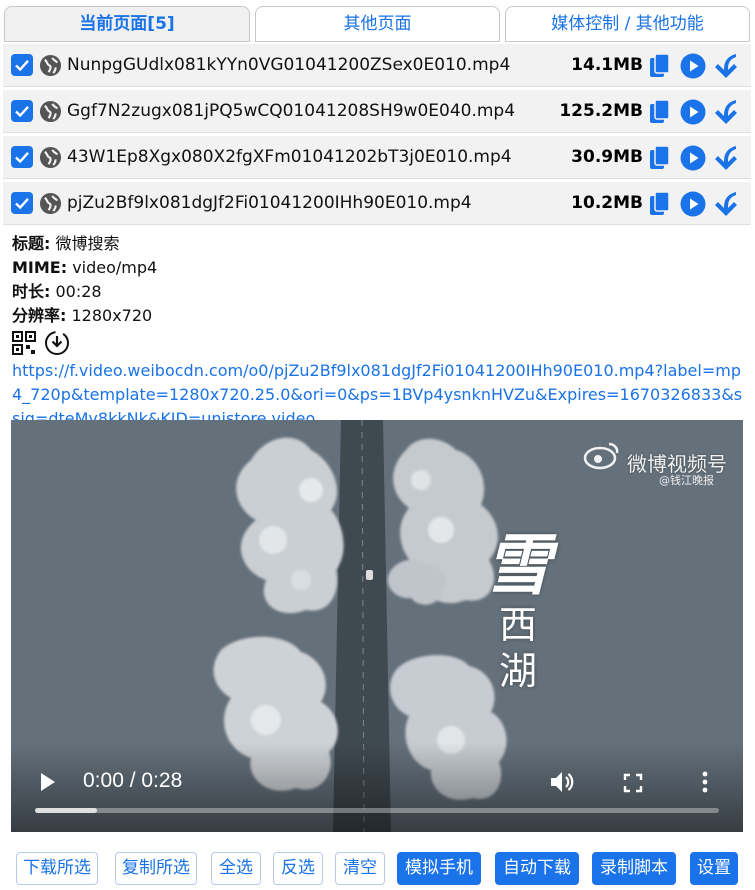 This screenshot has width=755, height=890. Describe the element at coordinates (601, 111) in the screenshot. I see `file-size: 125.2MB` at that location.